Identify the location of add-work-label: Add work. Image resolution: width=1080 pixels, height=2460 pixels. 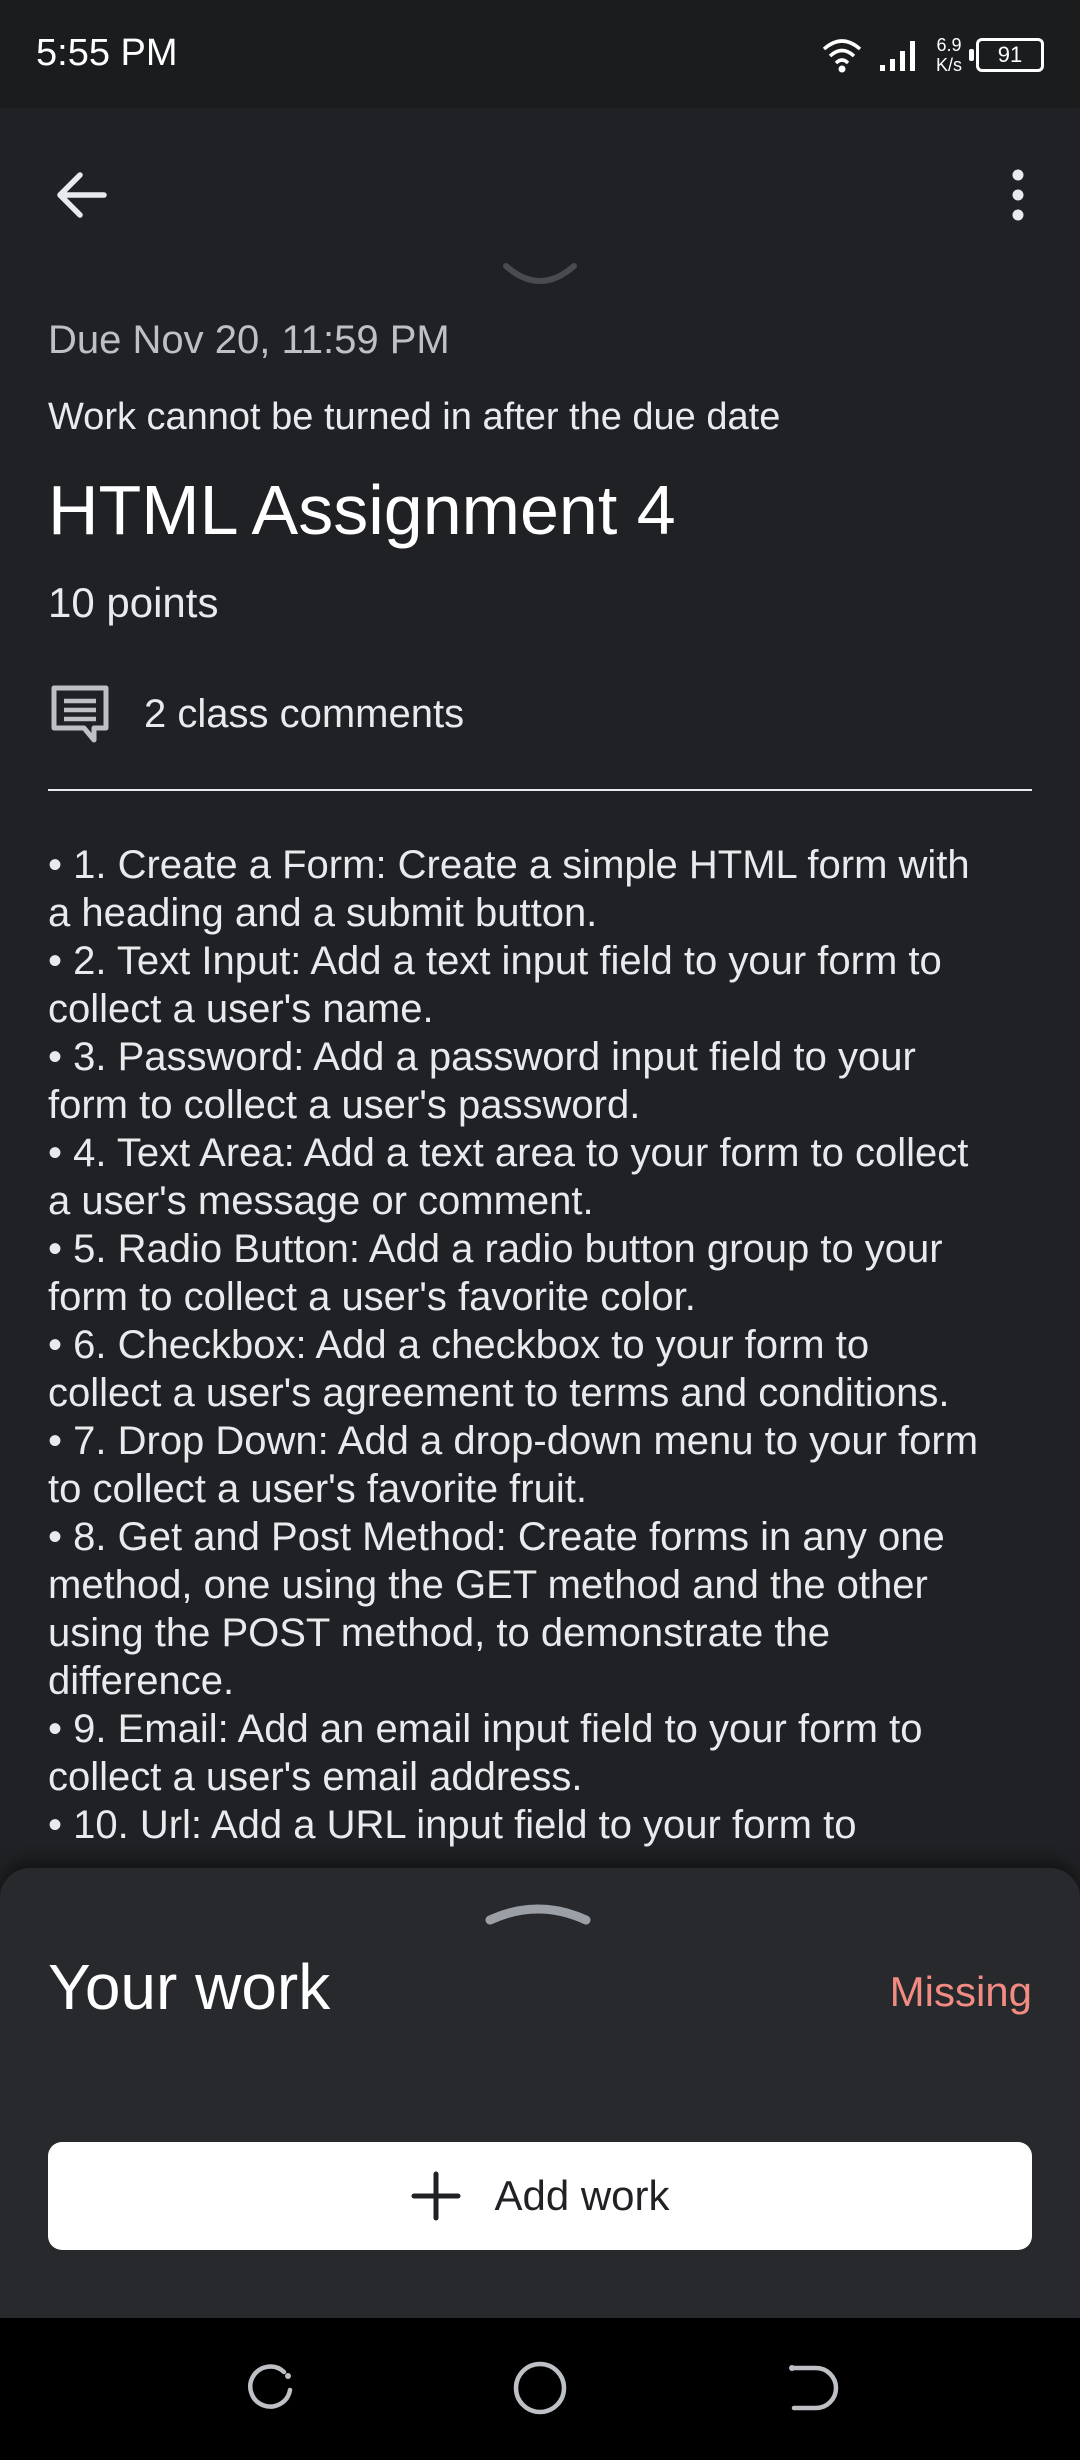
(582, 2195).